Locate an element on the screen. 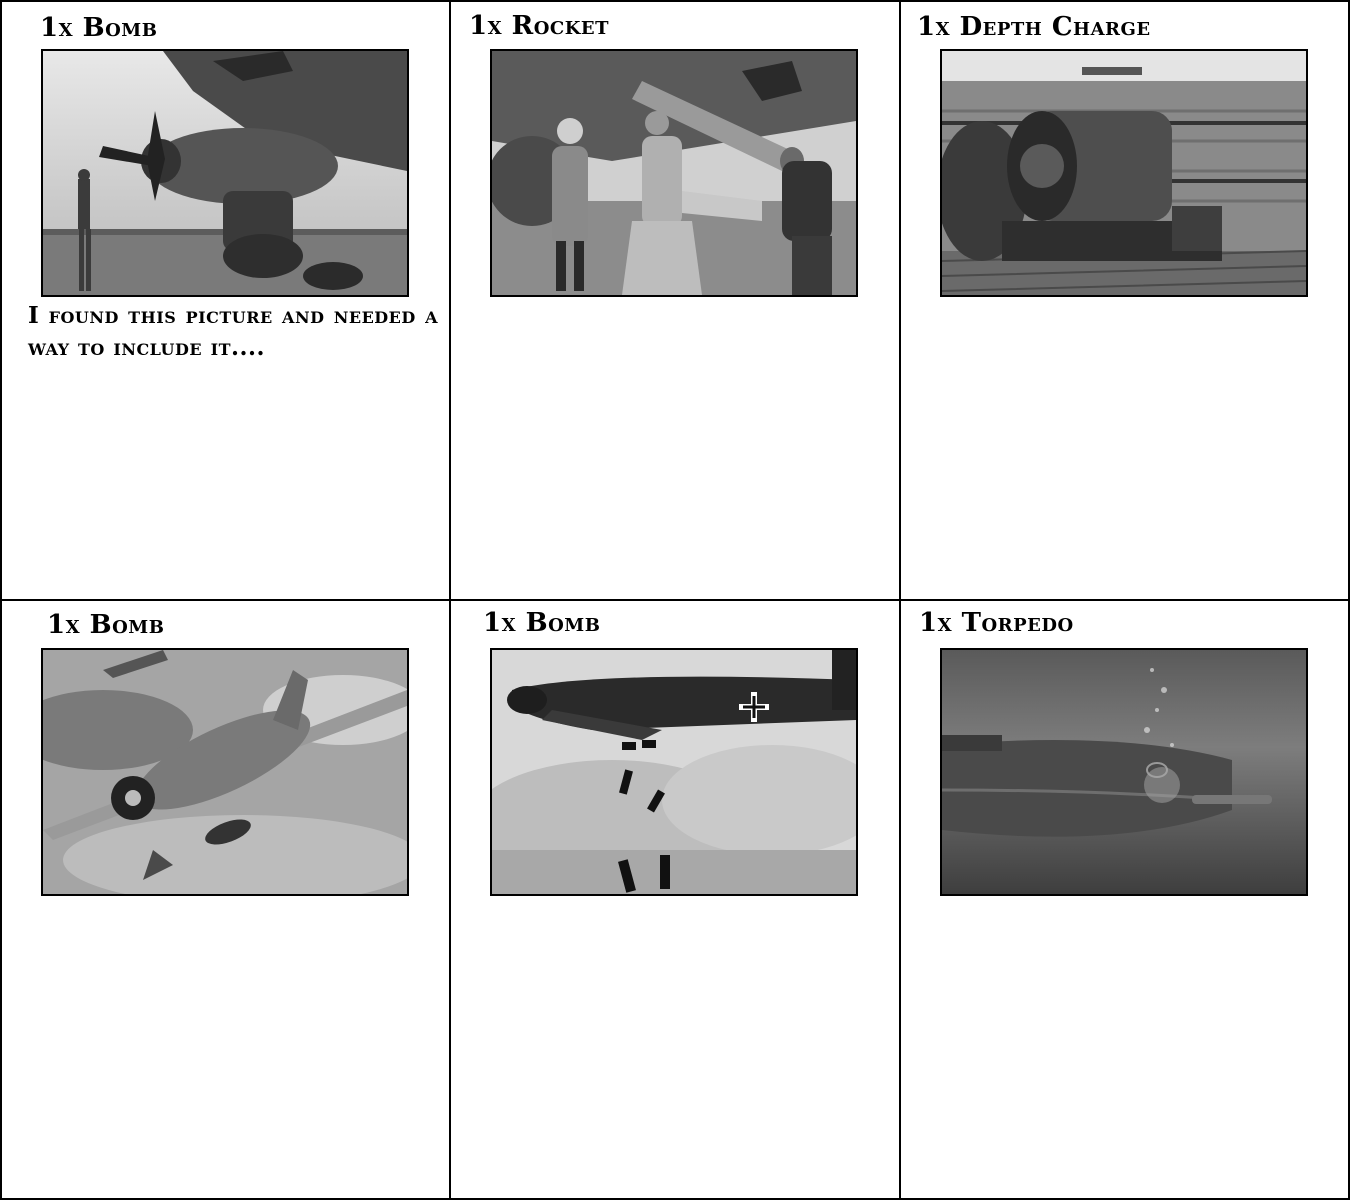  bomber-drop-photo is located at coordinates (674, 772).